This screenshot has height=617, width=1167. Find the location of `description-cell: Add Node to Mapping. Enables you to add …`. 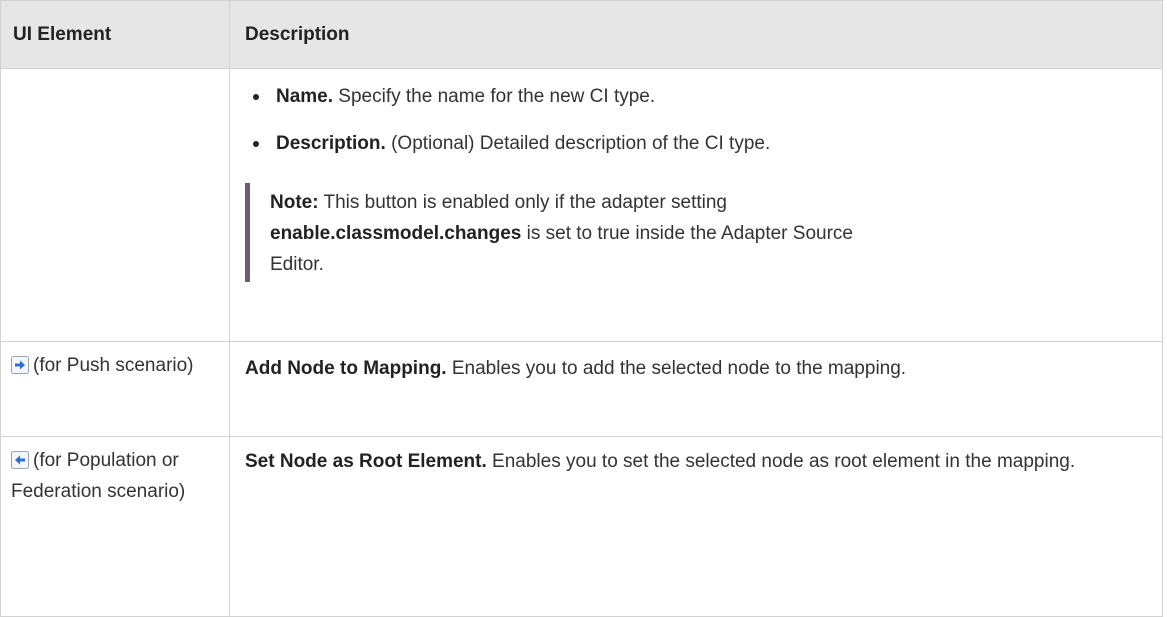

description-cell: Add Node to Mapping. Enables you to add … is located at coordinates (696, 389).